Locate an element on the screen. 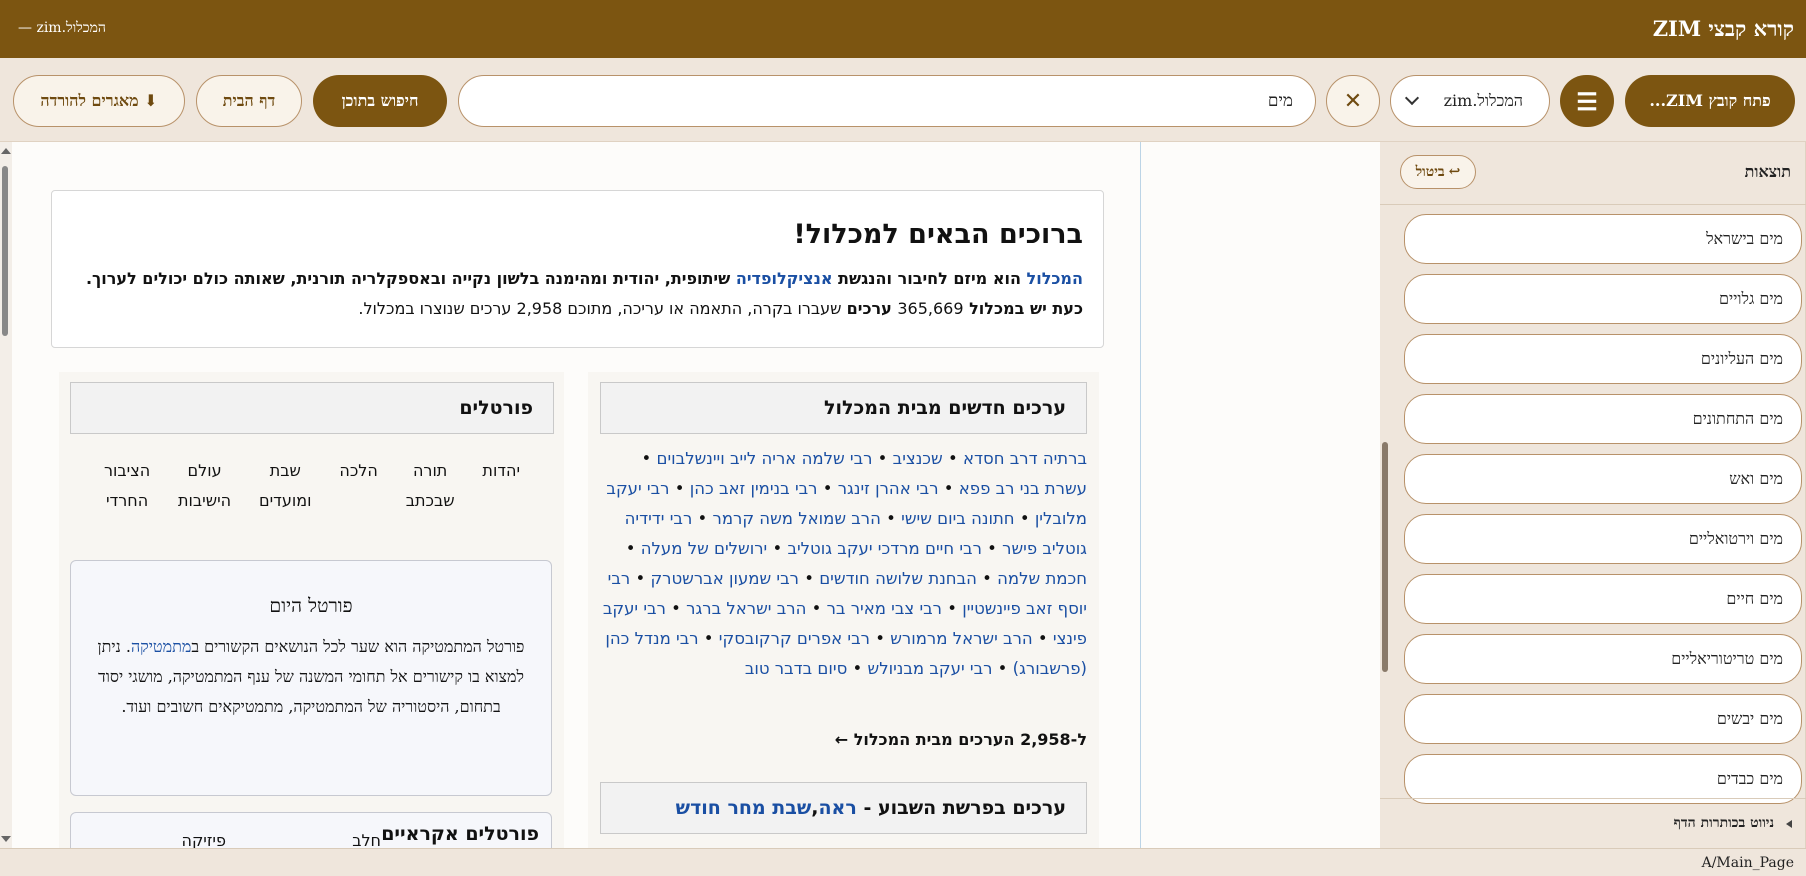 The width and height of the screenshot is (1806, 876). new-article-link: ירושלים של מעלה is located at coordinates (704, 548).